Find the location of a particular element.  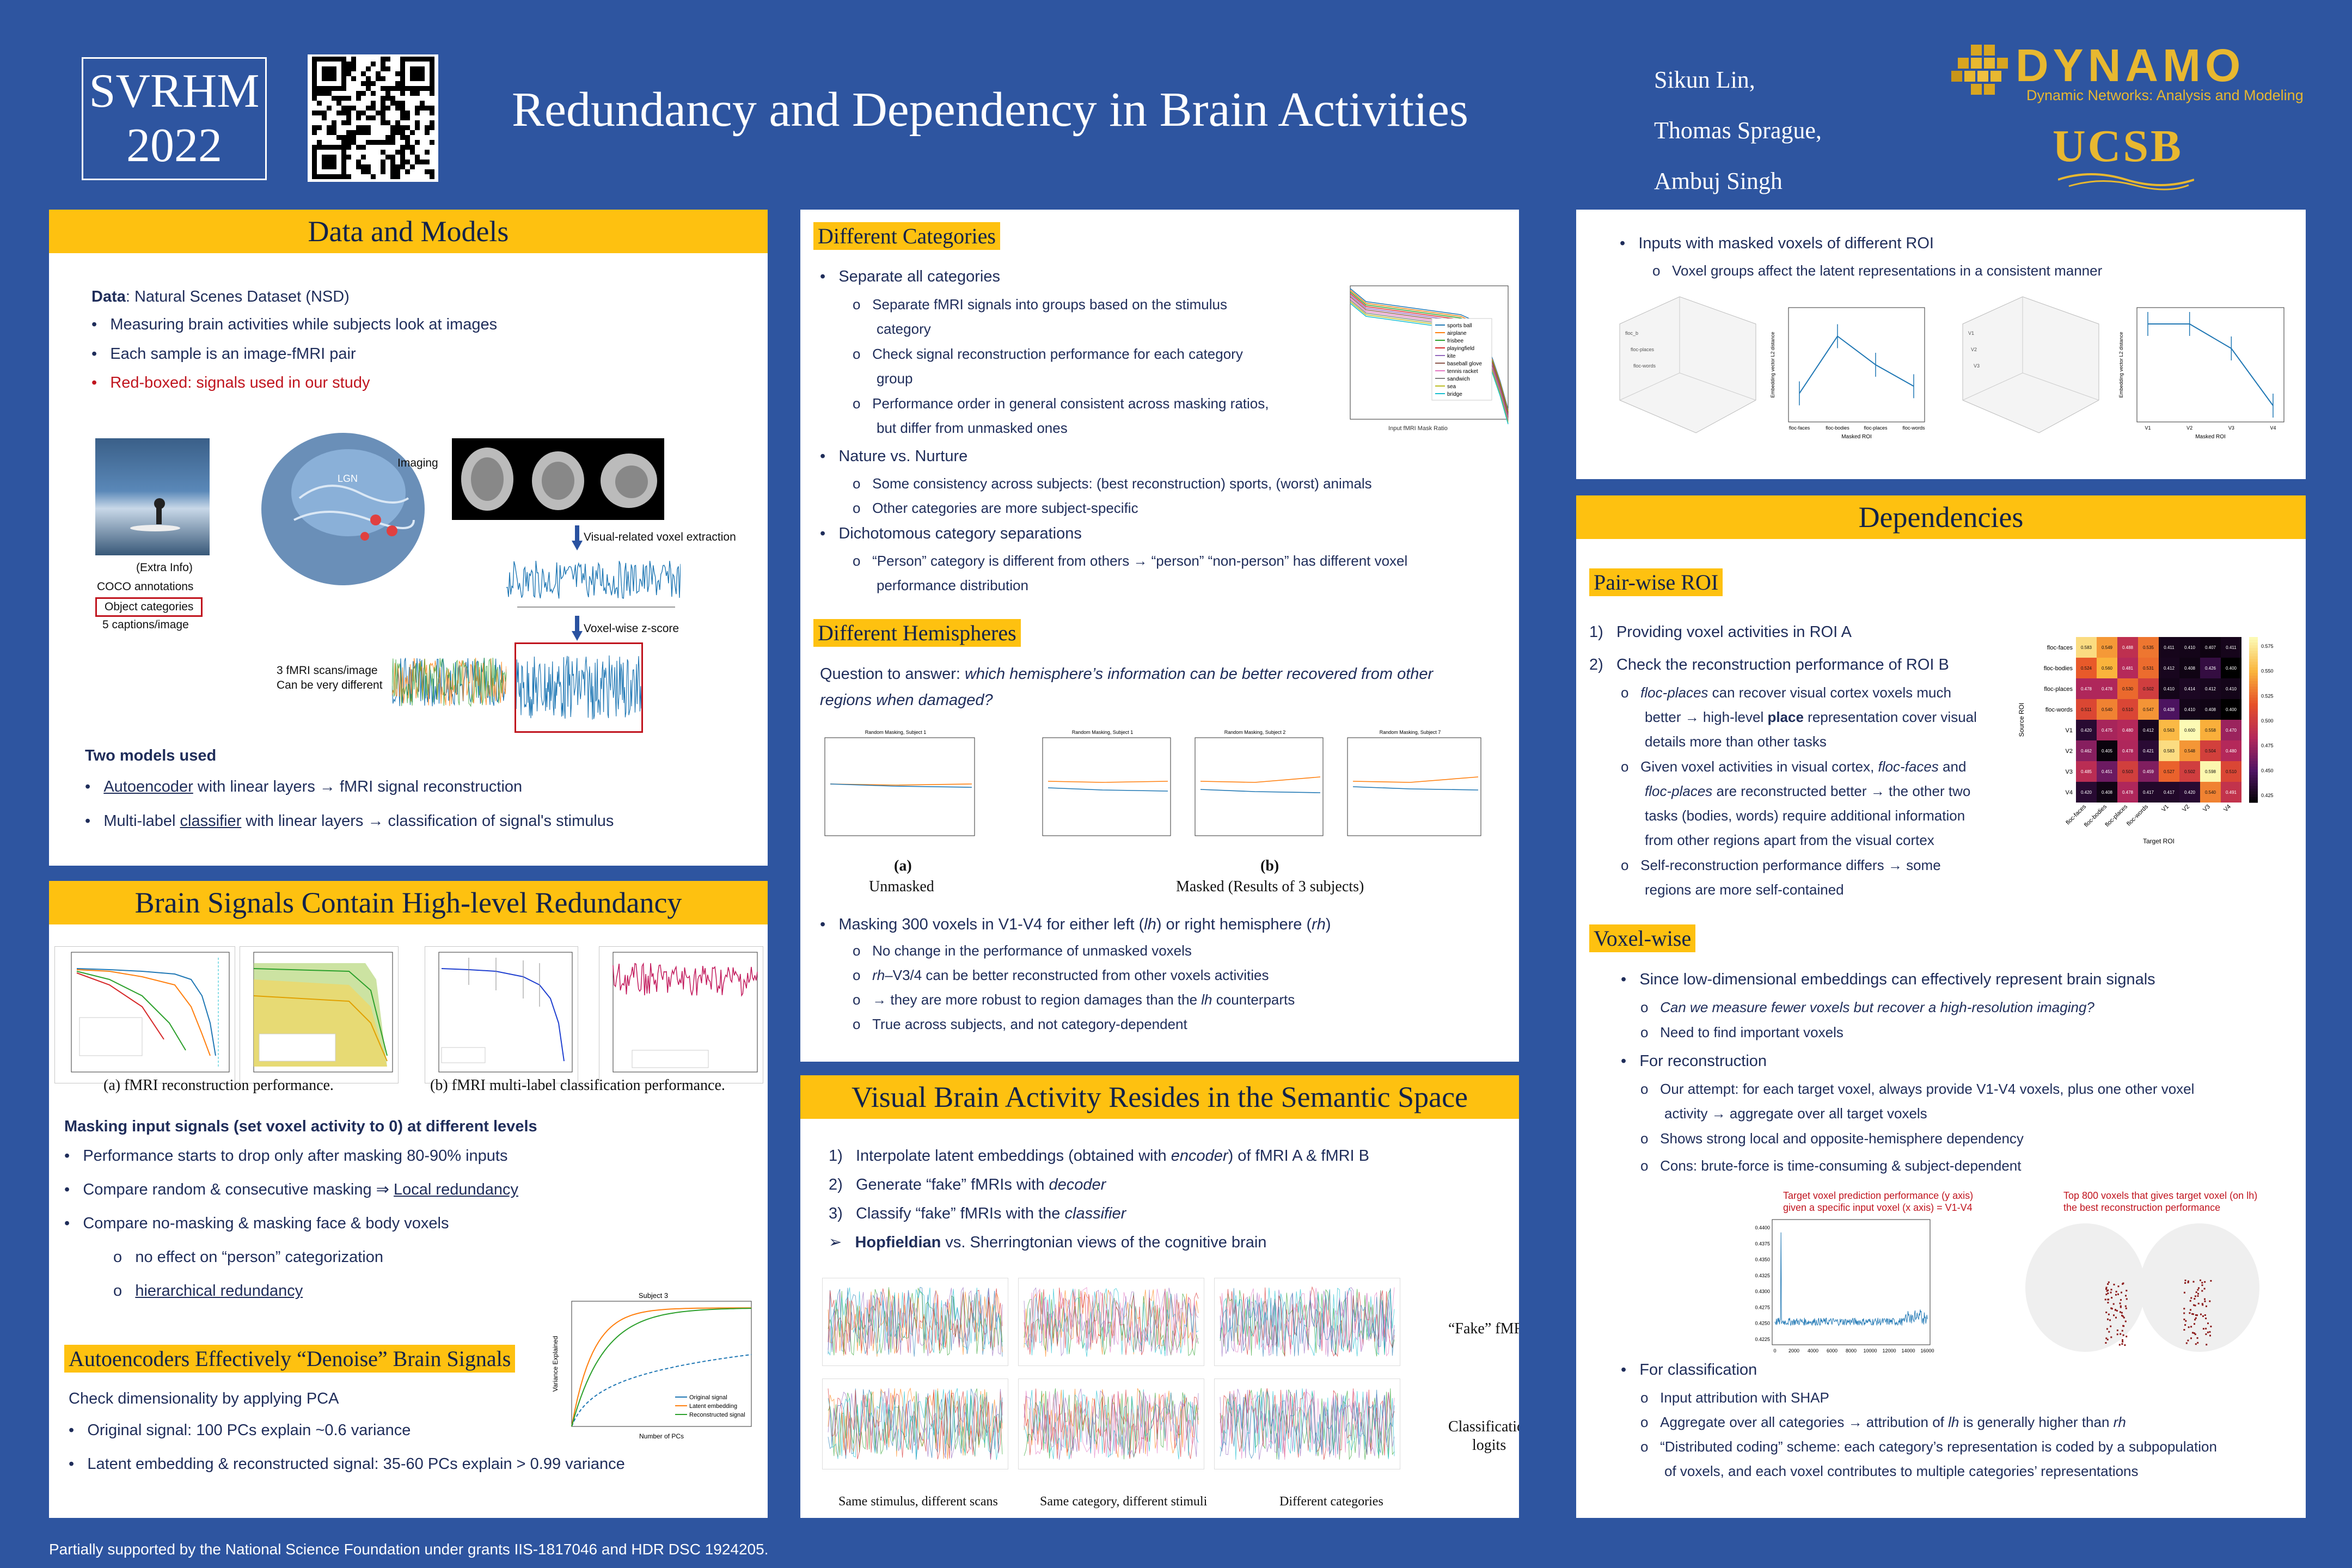

qr-code-icon is located at coordinates (373, 118).